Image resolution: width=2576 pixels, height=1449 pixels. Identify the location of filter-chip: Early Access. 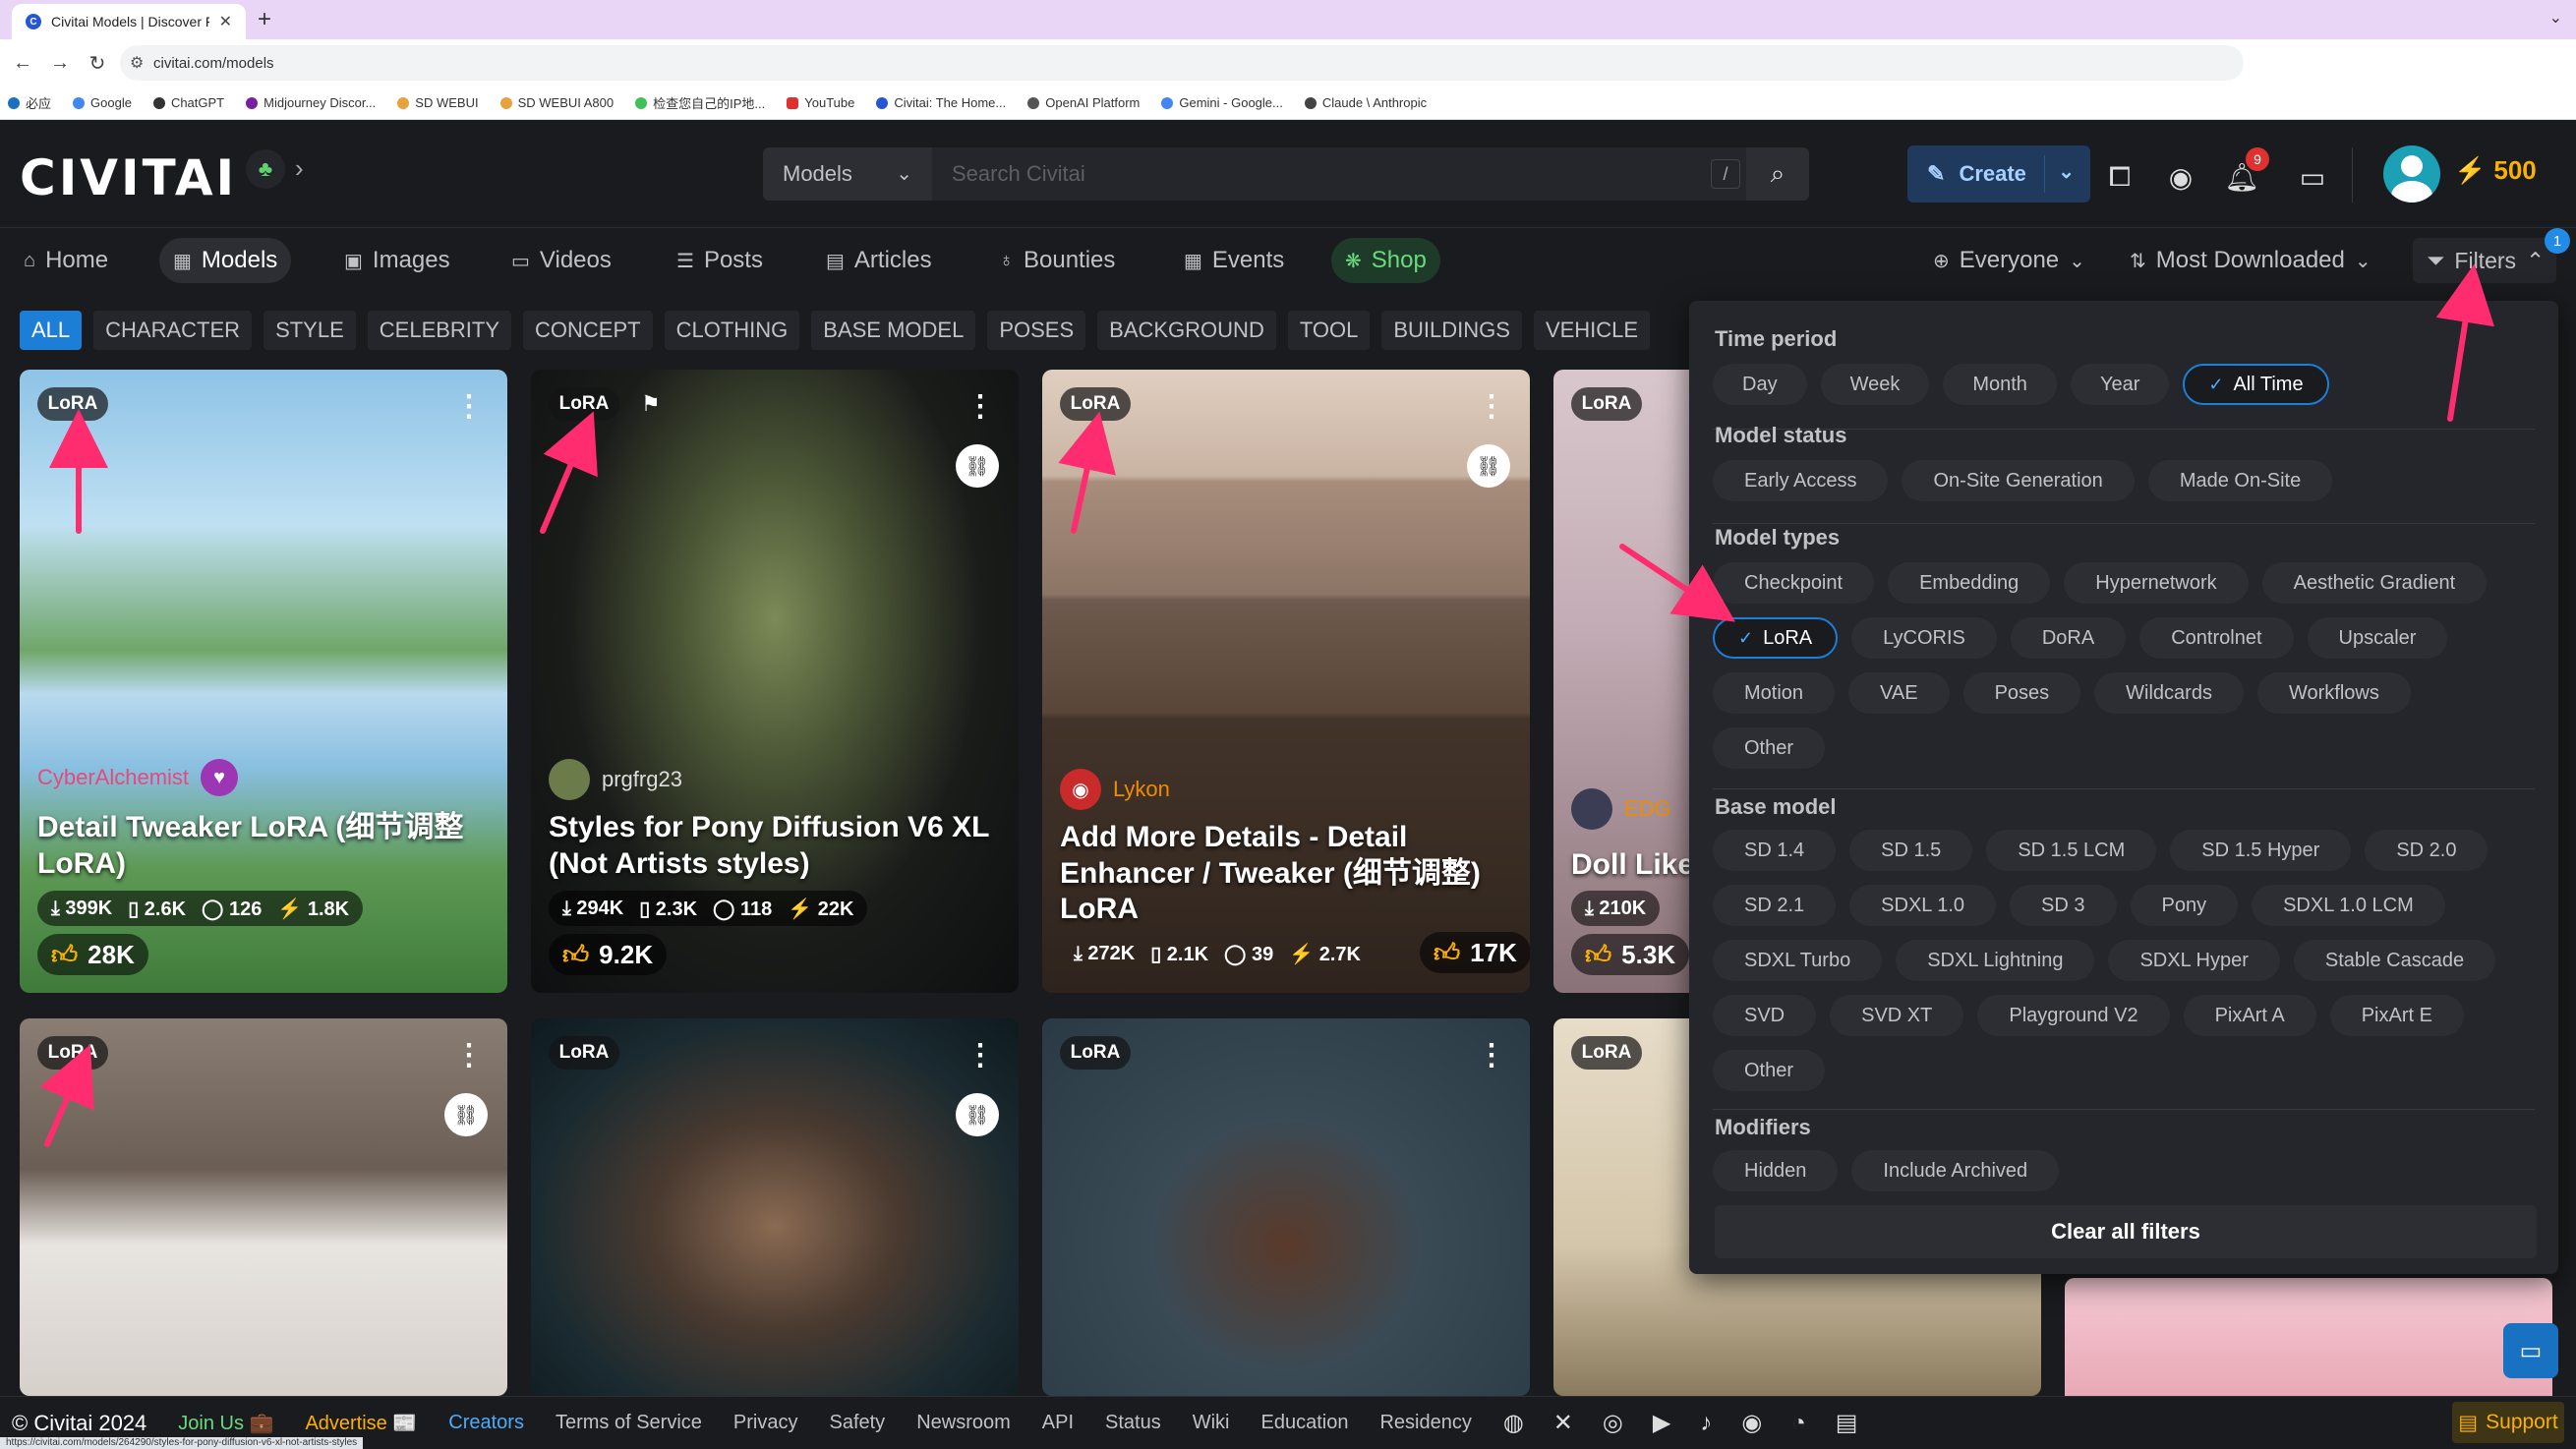
(1801, 481).